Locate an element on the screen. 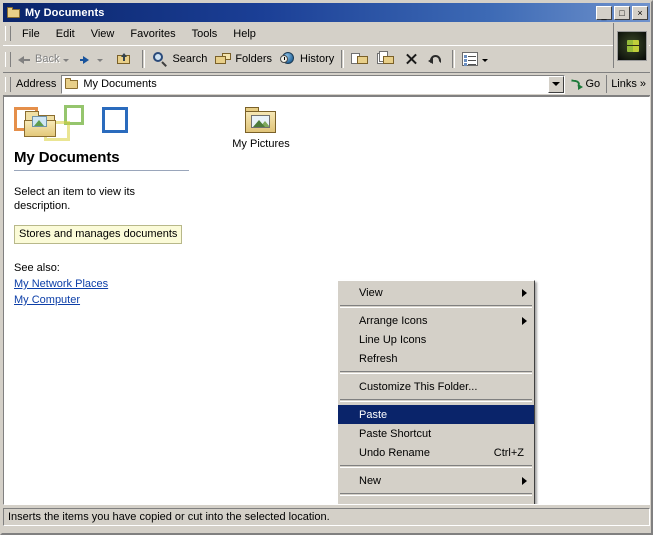 The image size is (653, 535). menu-item-edit: Edit is located at coordinates (65, 34).